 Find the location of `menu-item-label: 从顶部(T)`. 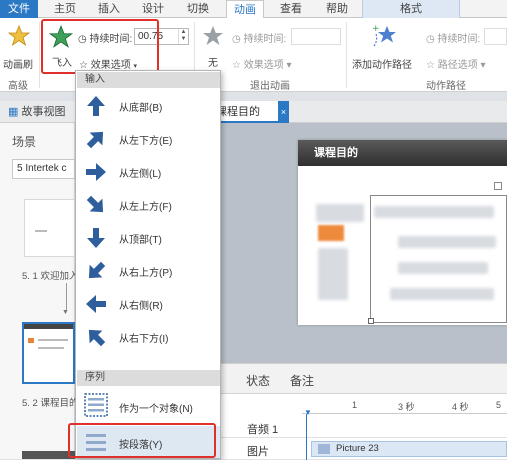

menu-item-label: 从顶部(T) is located at coordinates (140, 240).